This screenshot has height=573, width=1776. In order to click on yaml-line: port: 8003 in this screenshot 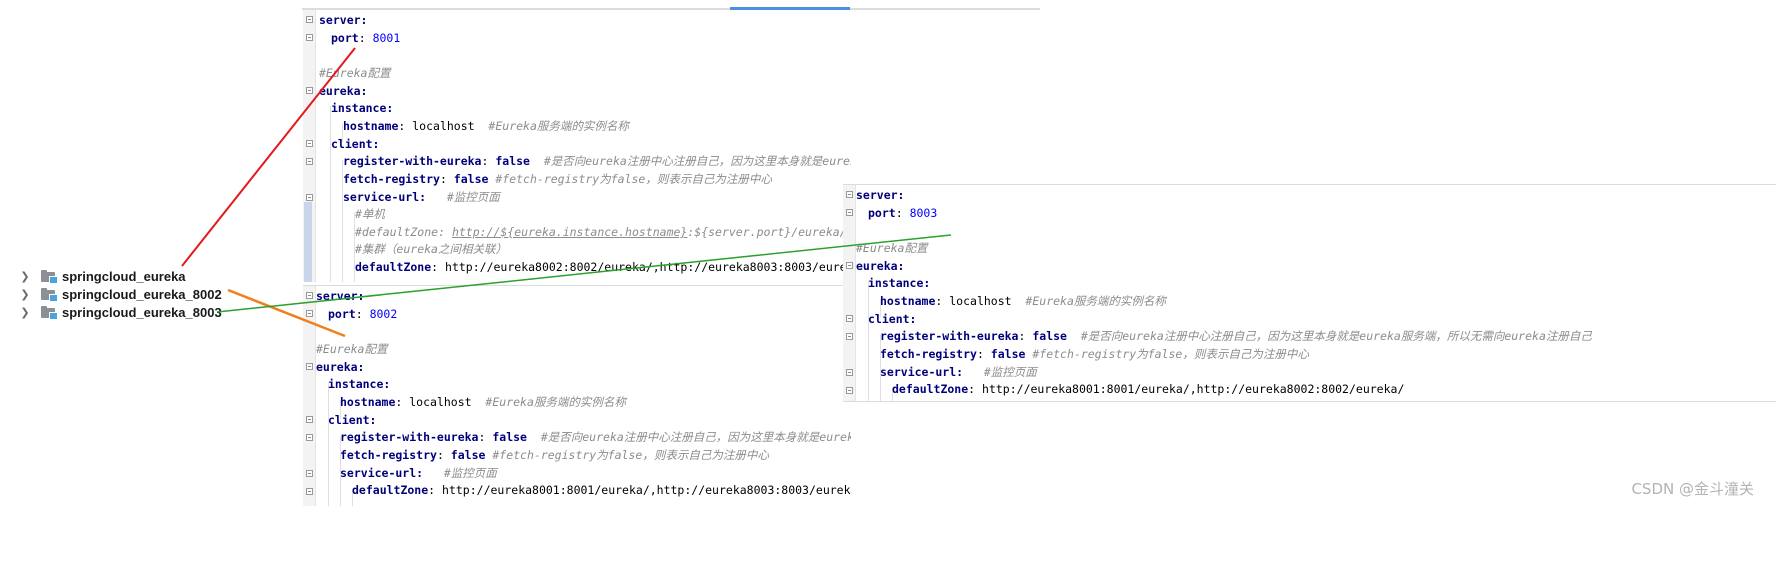, I will do `click(903, 213)`.